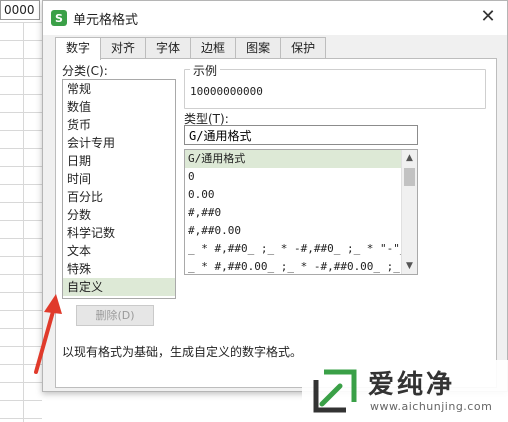  What do you see at coordinates (258, 48) in the screenshot?
I see `tab-pattern: 图案` at bounding box center [258, 48].